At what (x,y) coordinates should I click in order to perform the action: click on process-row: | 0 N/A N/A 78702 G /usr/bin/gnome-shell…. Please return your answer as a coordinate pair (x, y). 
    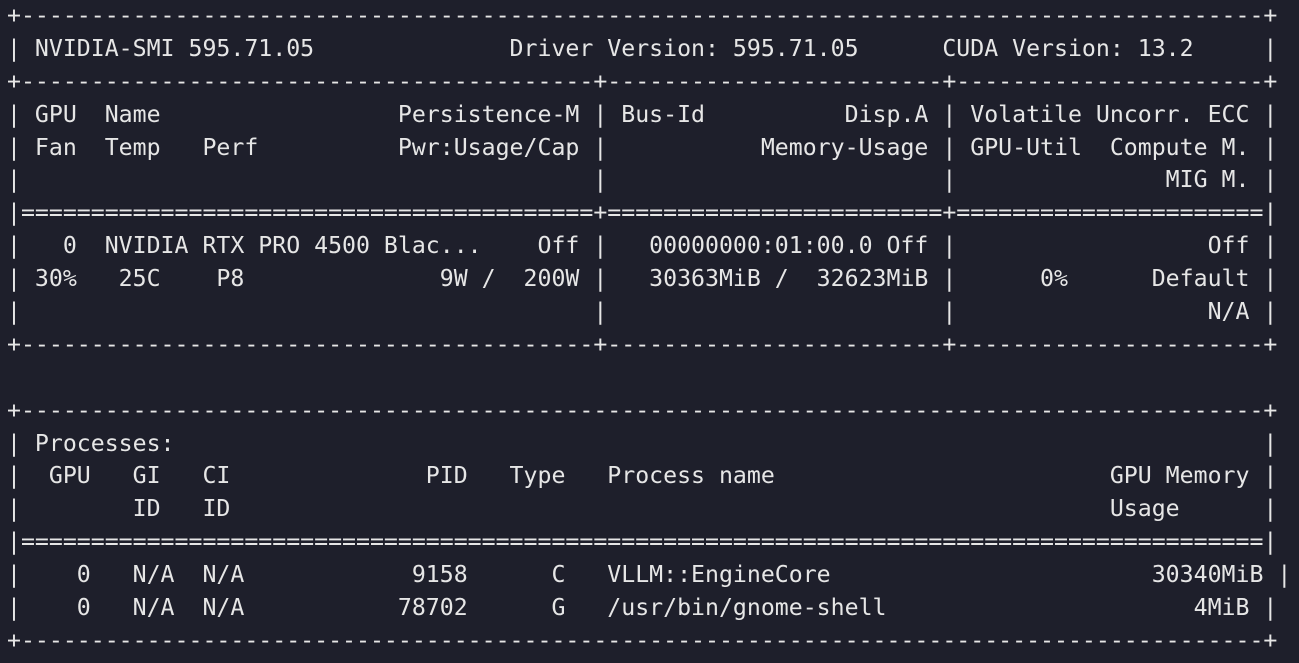
    Looking at the image, I should click on (642, 608).